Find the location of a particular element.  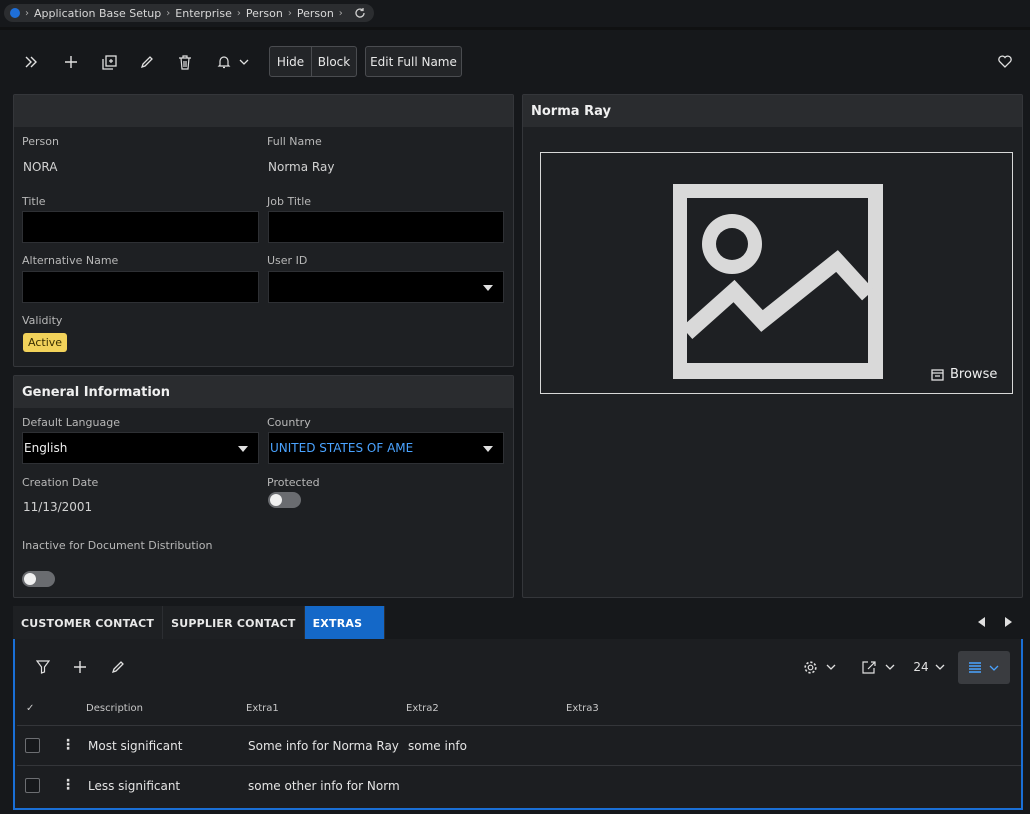

general-info-title: General Information is located at coordinates (263, 392).